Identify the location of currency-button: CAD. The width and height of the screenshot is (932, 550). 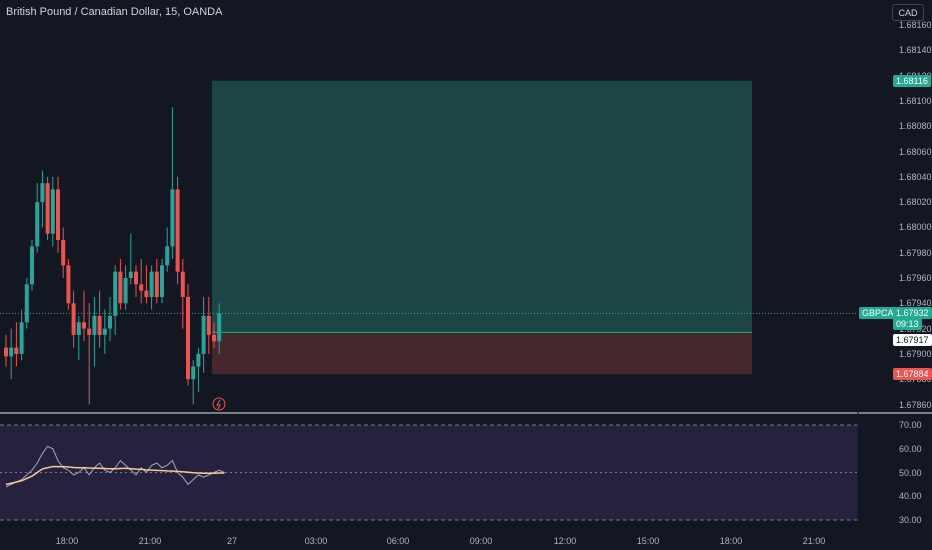
(908, 12).